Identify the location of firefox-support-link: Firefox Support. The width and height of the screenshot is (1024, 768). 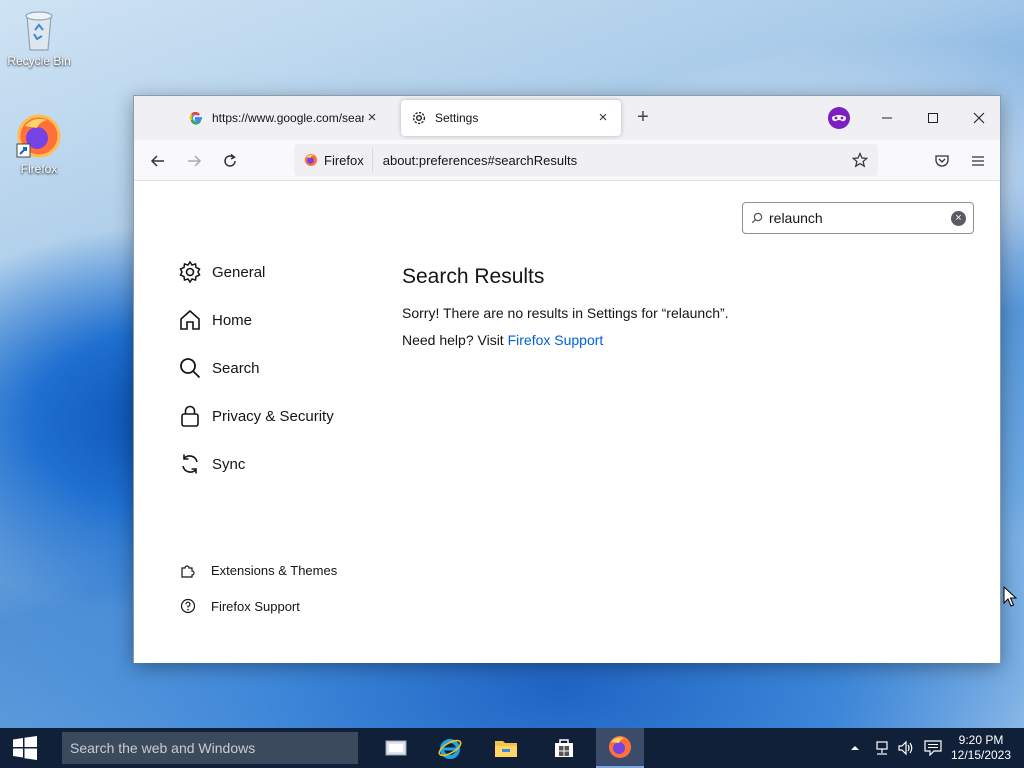
(240, 606).